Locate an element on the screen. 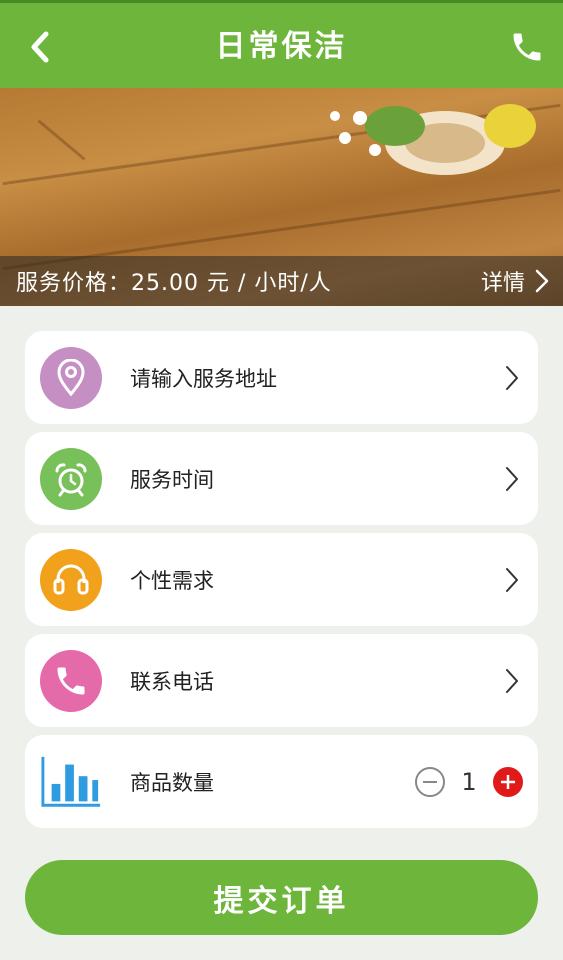 The width and height of the screenshot is (563, 960). alarm-clock-icon is located at coordinates (71, 478).